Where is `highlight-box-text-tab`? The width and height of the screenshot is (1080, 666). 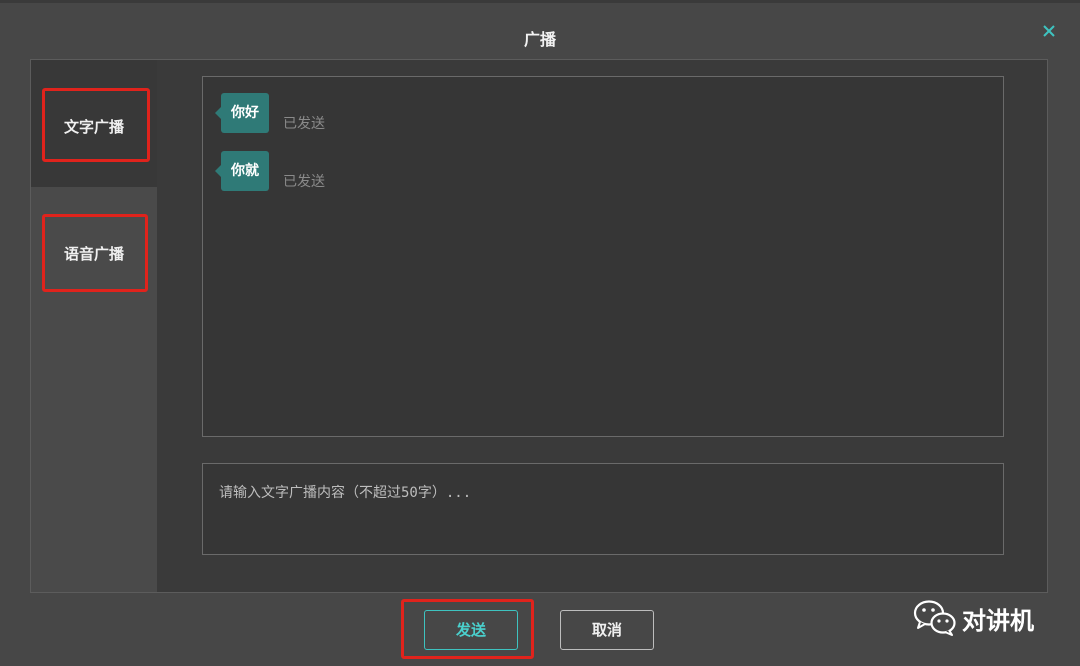 highlight-box-text-tab is located at coordinates (96, 125).